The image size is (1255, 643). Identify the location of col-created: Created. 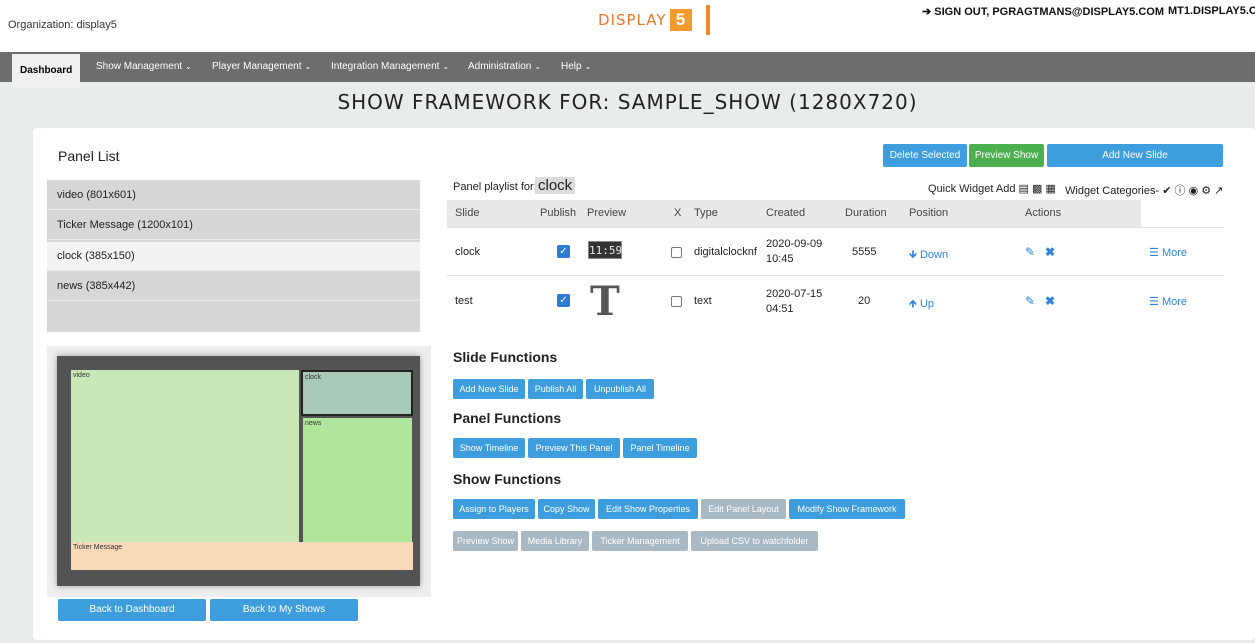
(786, 213).